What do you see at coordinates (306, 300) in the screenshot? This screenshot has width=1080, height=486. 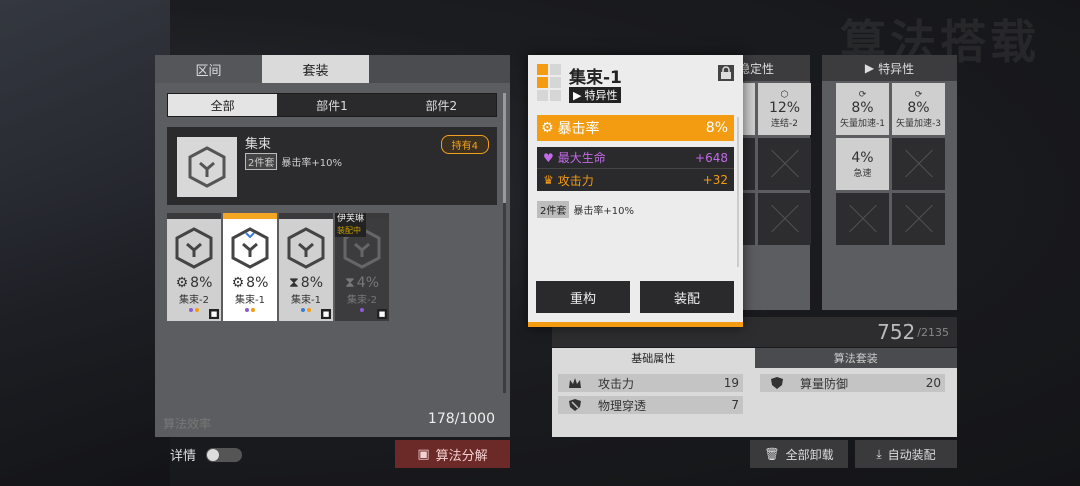 I see `item-name: 集束-1` at bounding box center [306, 300].